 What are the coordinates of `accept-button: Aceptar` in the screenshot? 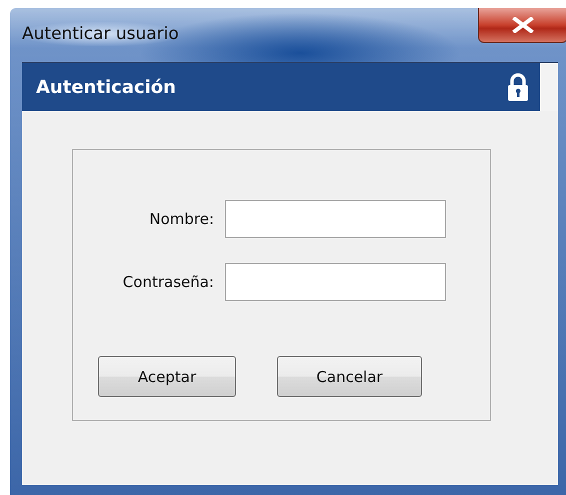 It's located at (167, 376).